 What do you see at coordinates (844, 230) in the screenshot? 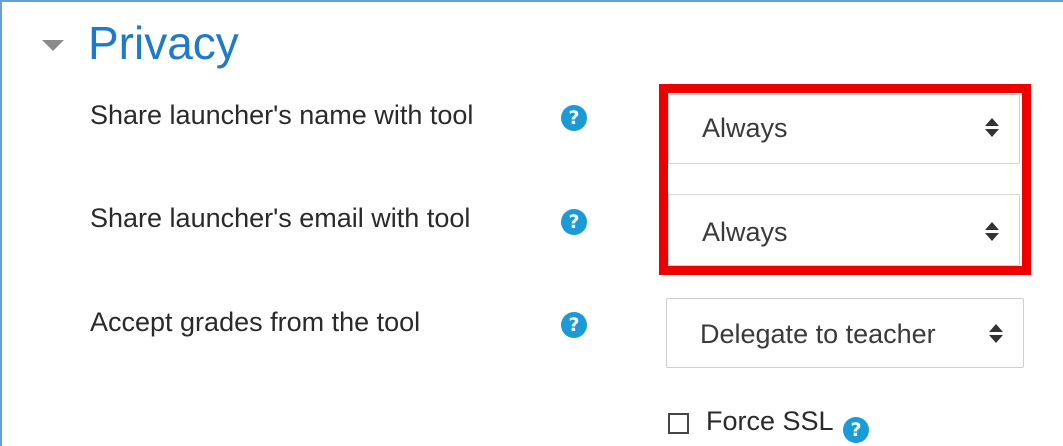
I see `share-email-select: Always` at bounding box center [844, 230].